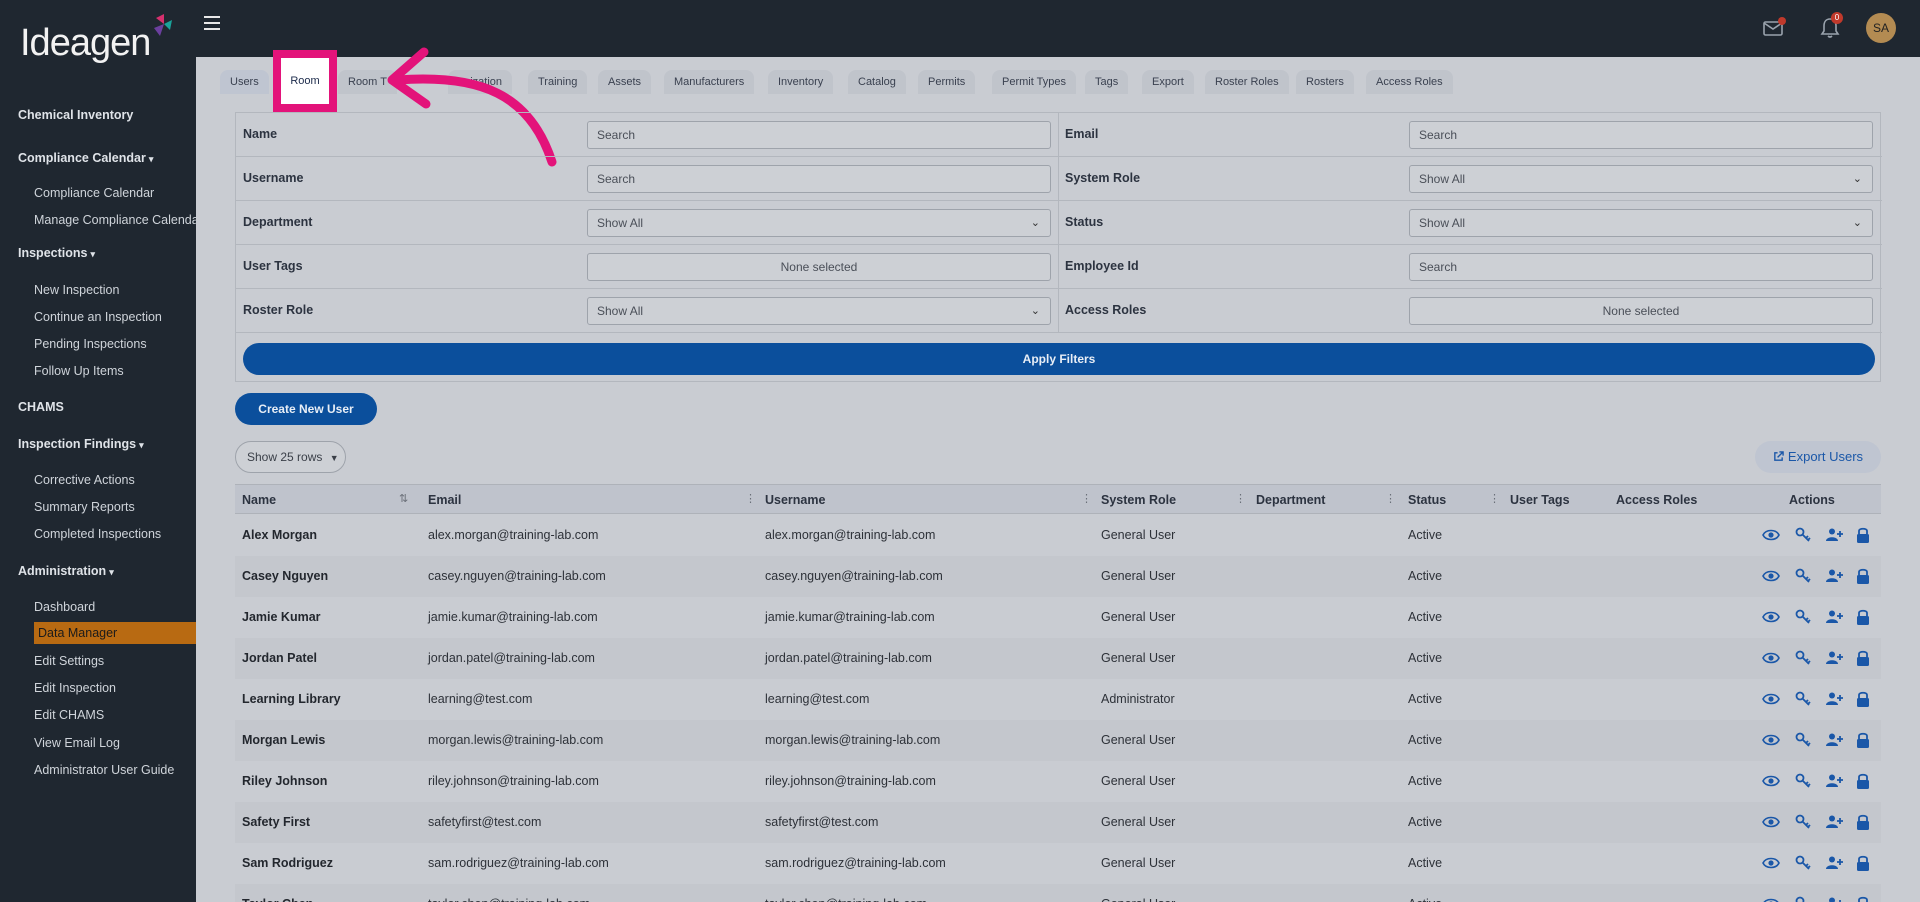  I want to click on tab-room-highlighted: Room, so click(305, 81).